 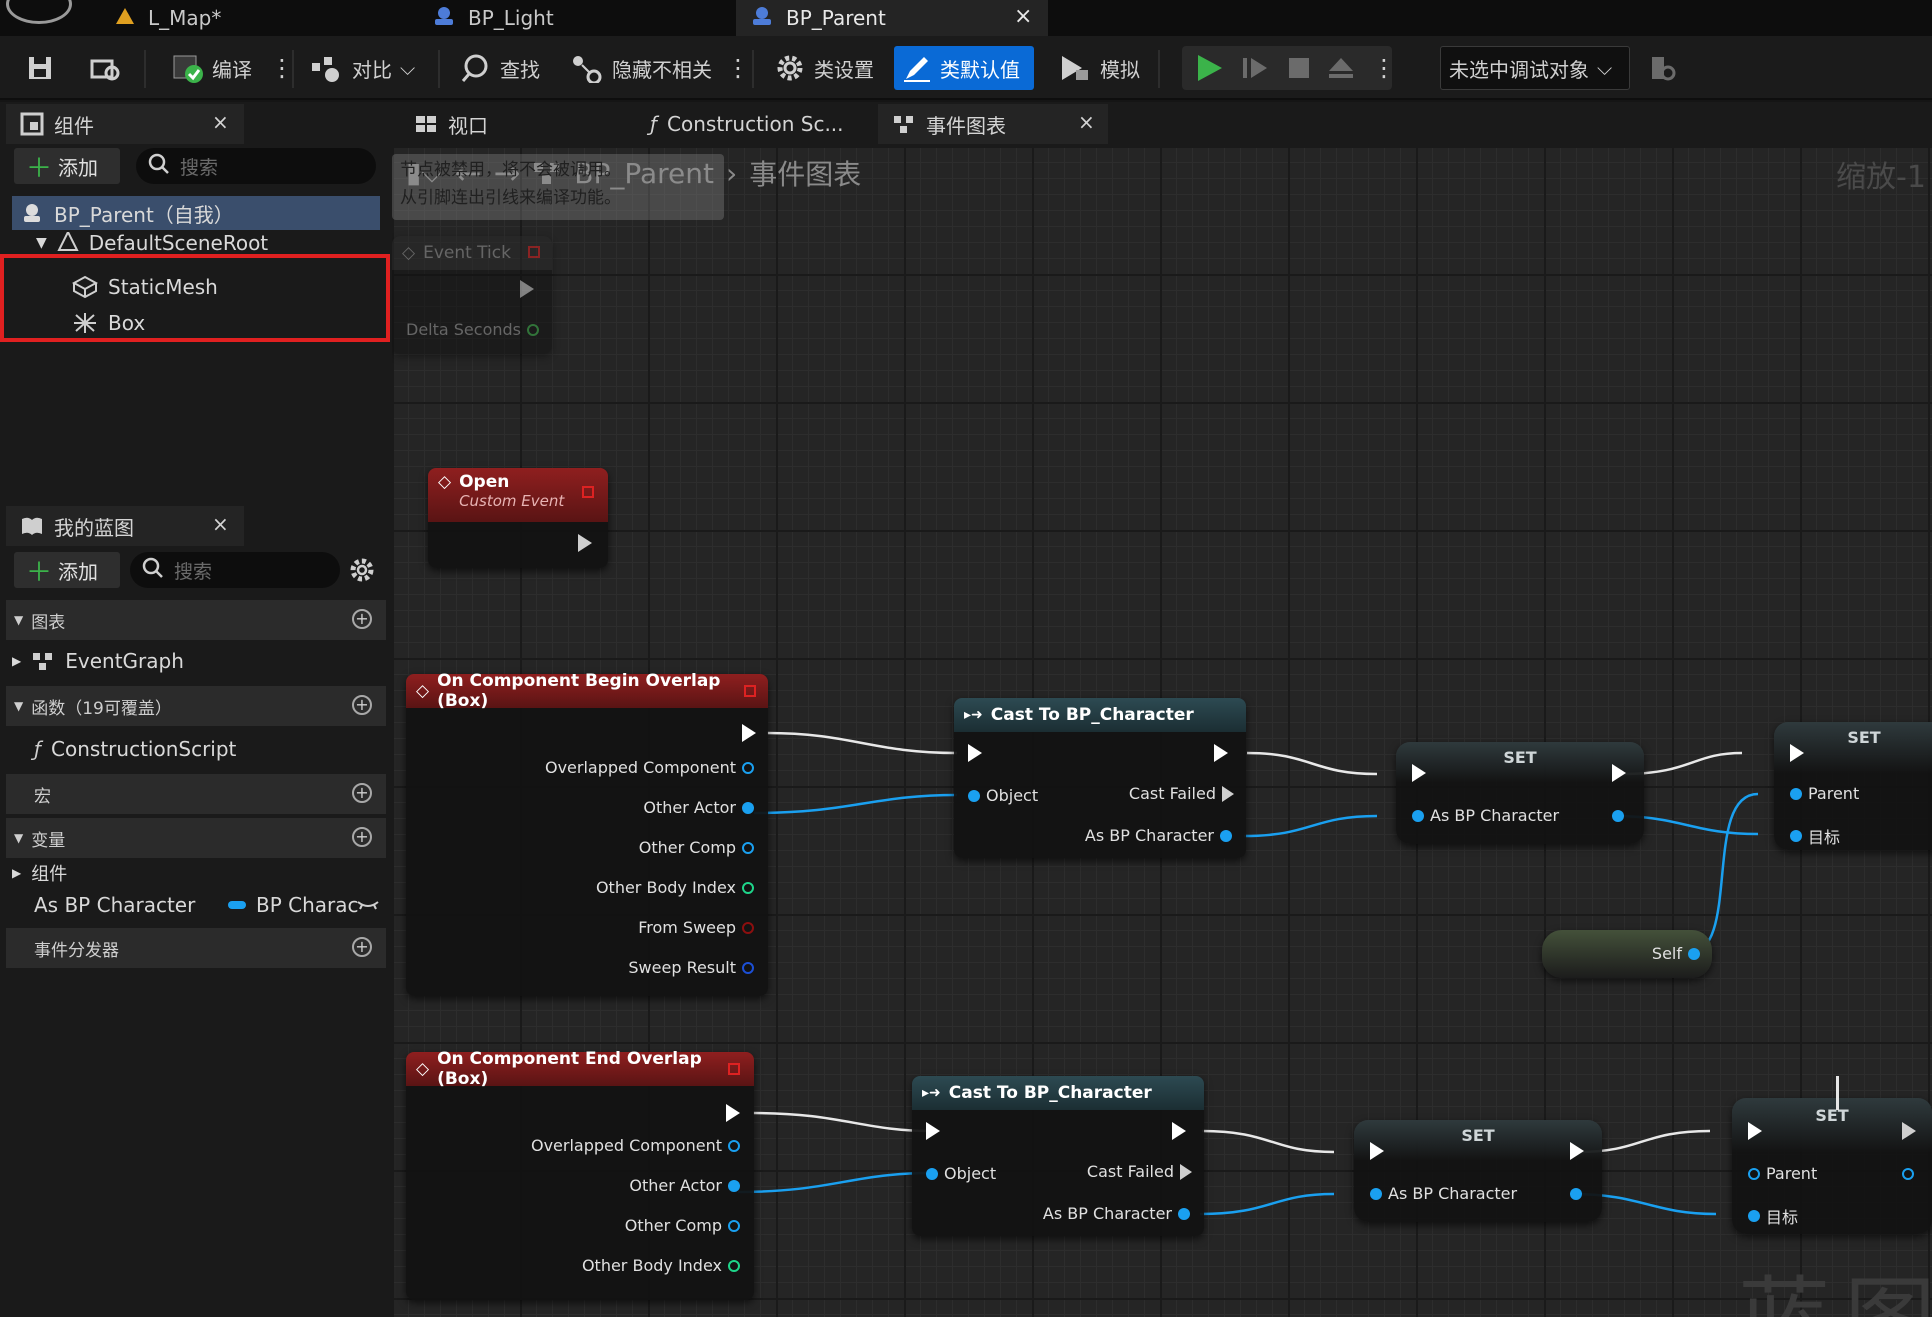 What do you see at coordinates (235, 570) in the screenshot?
I see `member-search-input: 搜索` at bounding box center [235, 570].